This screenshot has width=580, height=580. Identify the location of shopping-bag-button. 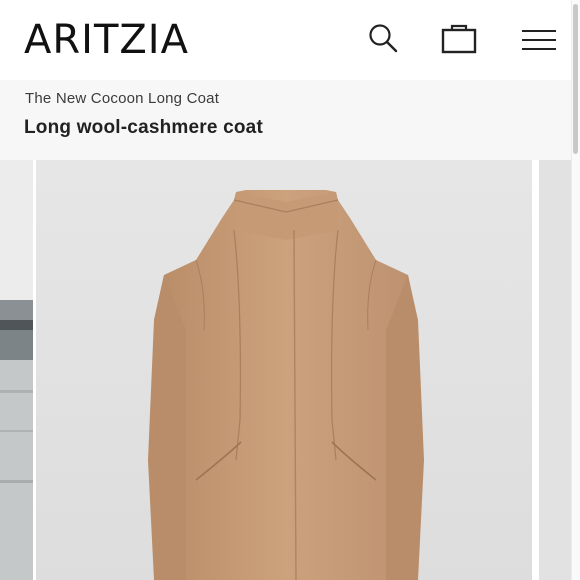
(459, 38).